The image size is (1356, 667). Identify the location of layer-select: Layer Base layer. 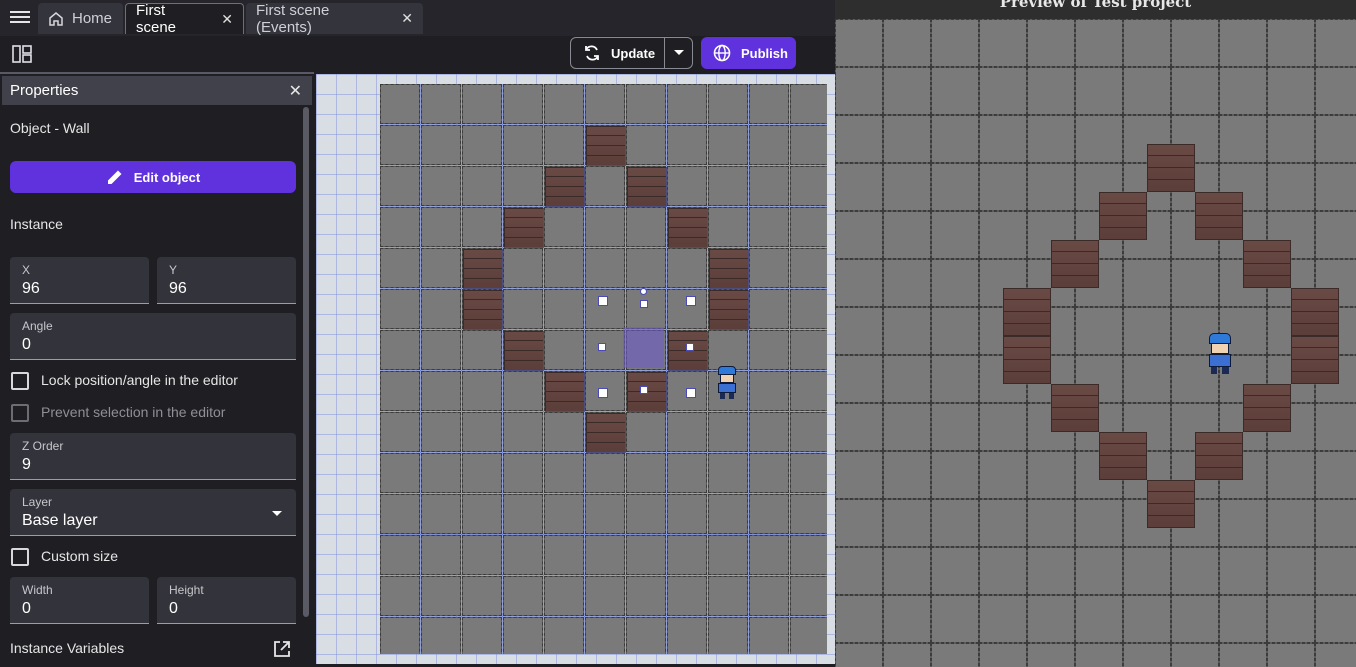
(153, 512).